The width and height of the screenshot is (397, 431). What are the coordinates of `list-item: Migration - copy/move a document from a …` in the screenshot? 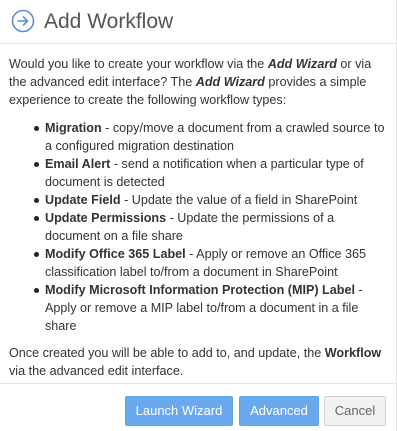 It's located at (199, 137).